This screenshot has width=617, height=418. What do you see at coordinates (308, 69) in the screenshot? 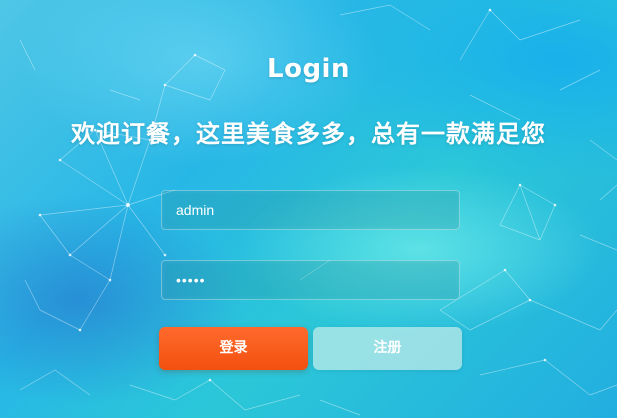
I see `page-title: Login` at bounding box center [308, 69].